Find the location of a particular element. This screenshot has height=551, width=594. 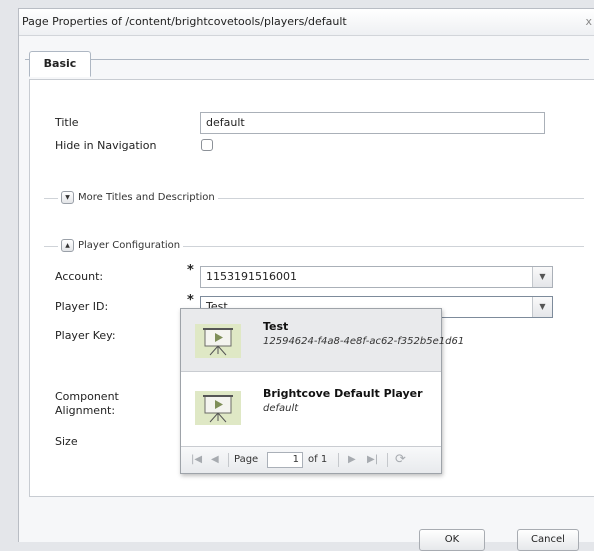

refresh-icon: ⟳ is located at coordinates (400, 459).